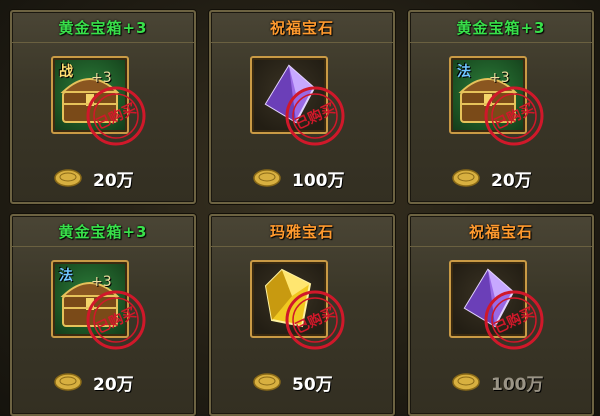 This screenshot has width=600, height=416. I want to click on shop-item-card: 祝福宝石 已购买 100万, so click(302, 107).